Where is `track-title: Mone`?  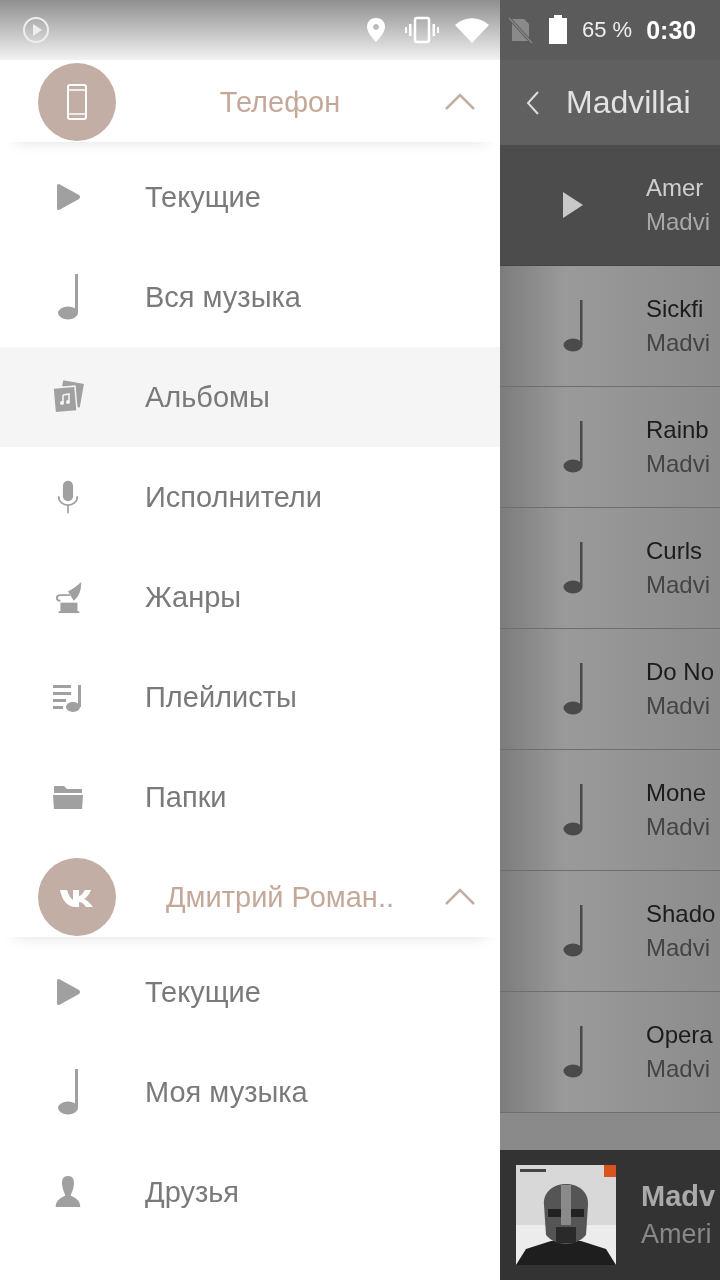
track-title: Mone is located at coordinates (677, 793).